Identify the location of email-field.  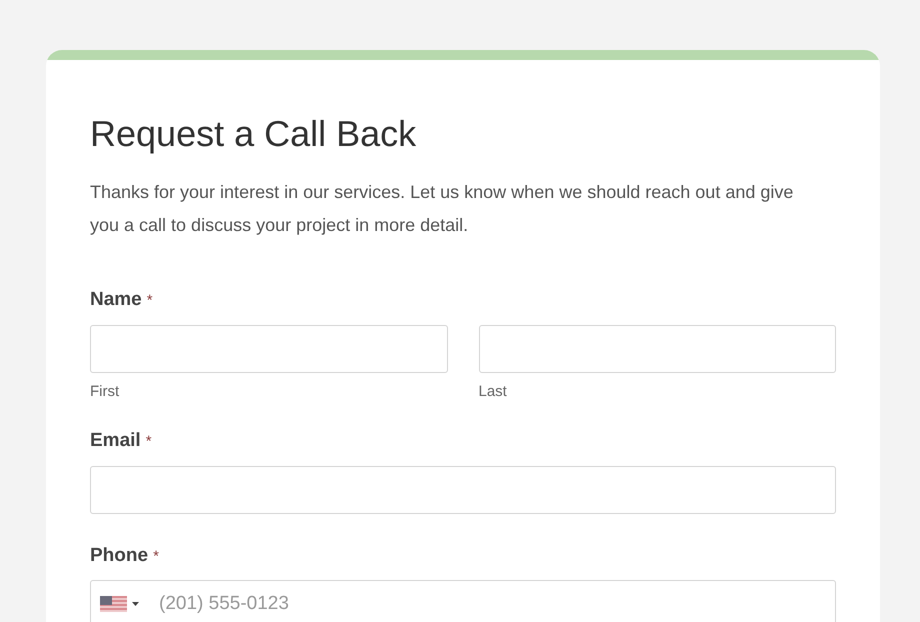
(463, 490).